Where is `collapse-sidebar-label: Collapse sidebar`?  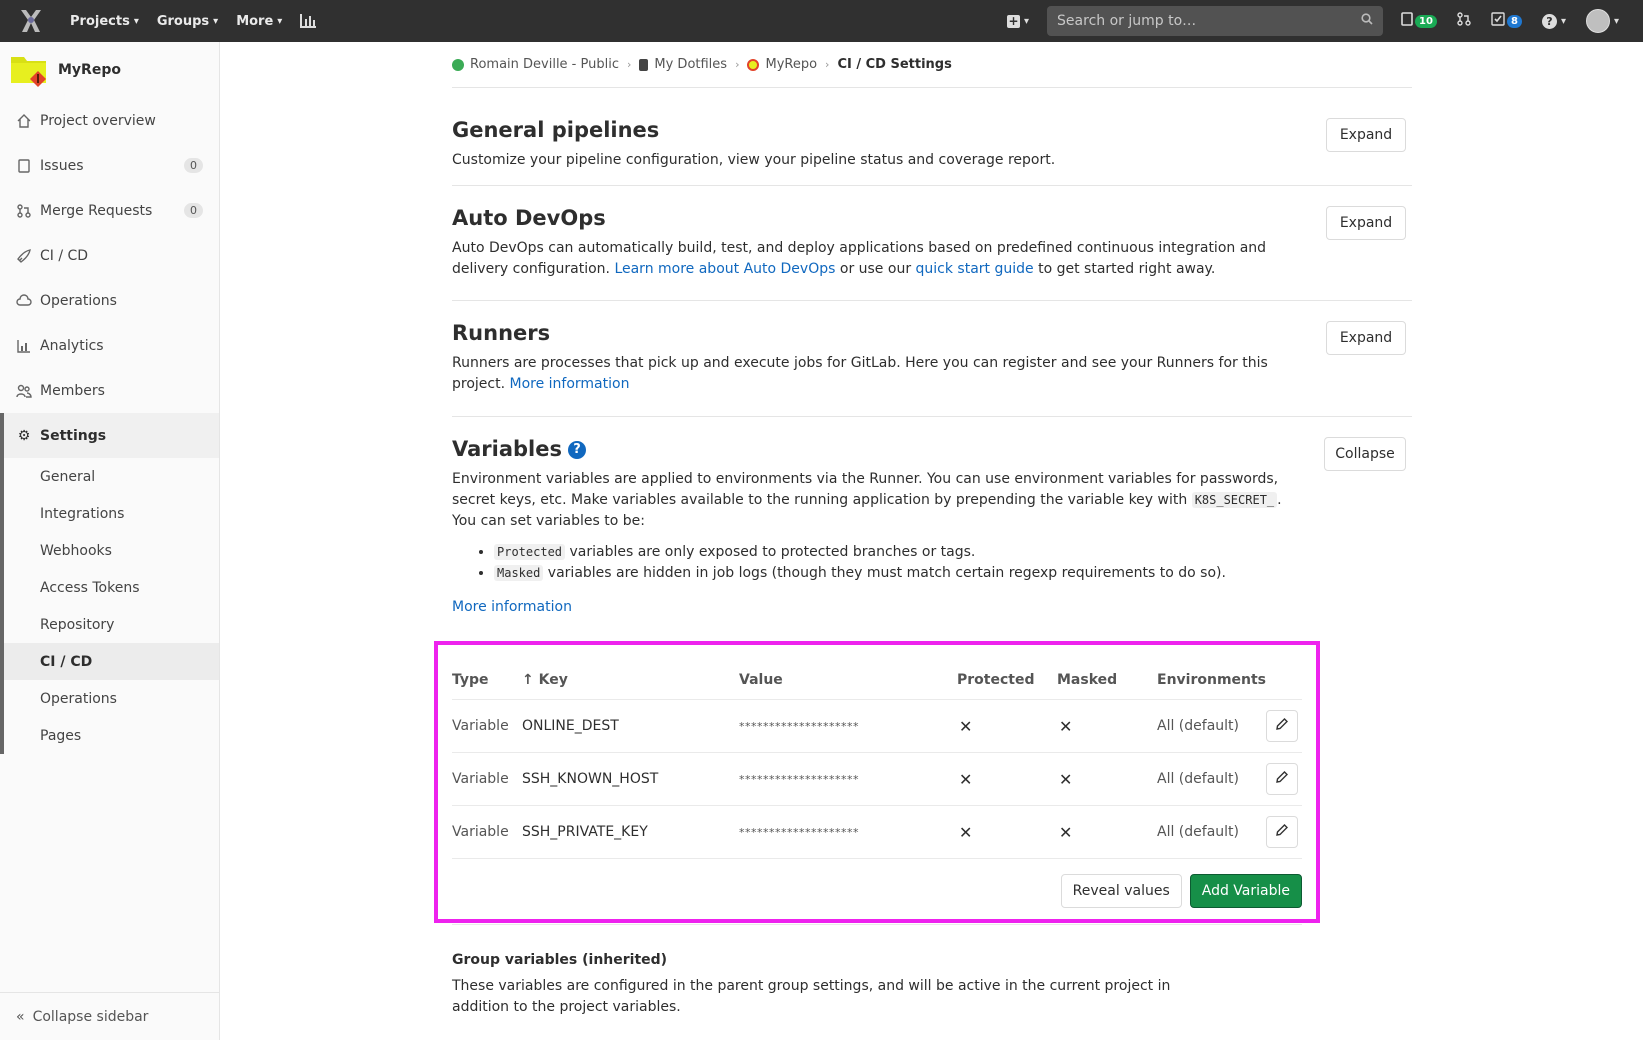
collapse-sidebar-label: Collapse sidebar is located at coordinates (90, 1016).